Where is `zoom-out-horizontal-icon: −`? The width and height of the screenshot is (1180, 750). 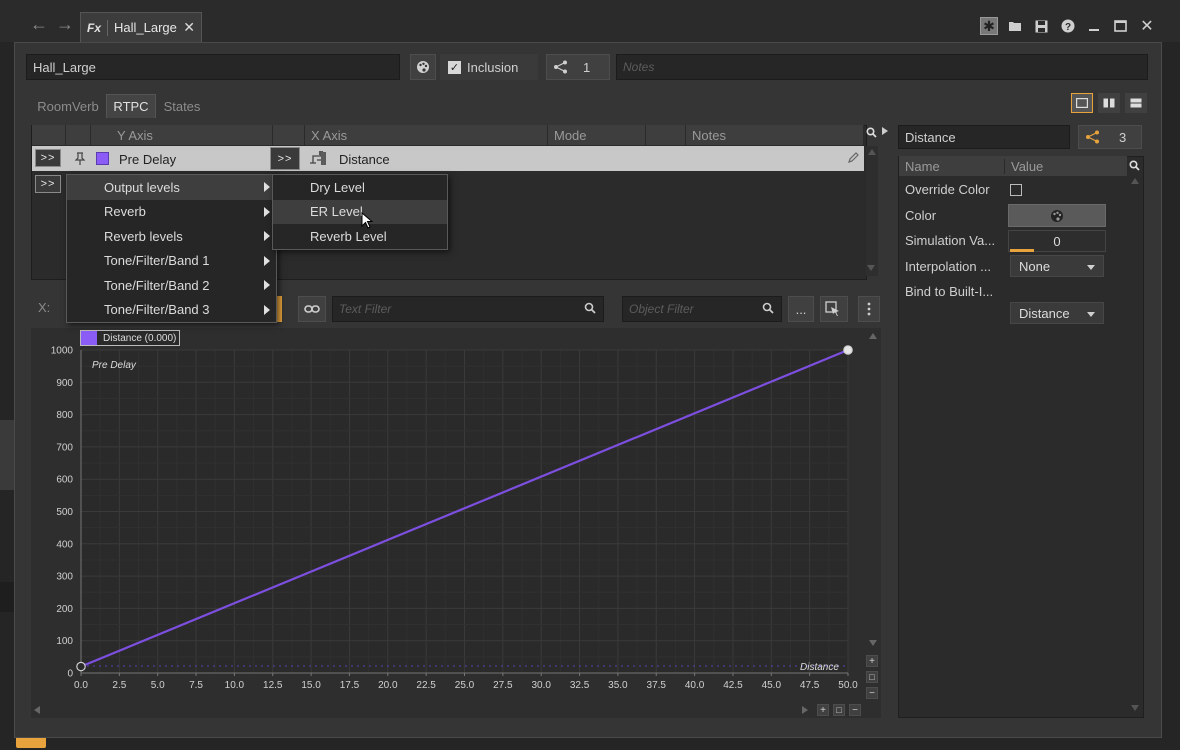
zoom-out-horizontal-icon: − is located at coordinates (855, 710).